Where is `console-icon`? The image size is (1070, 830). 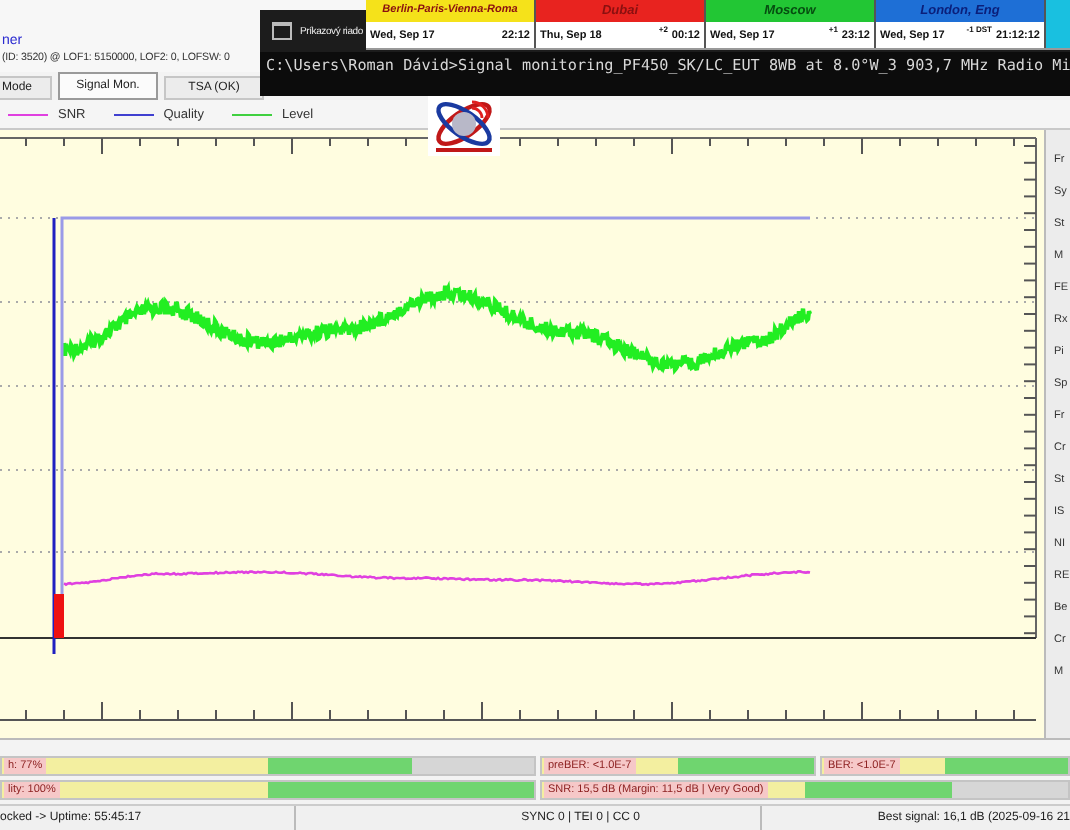 console-icon is located at coordinates (282, 31).